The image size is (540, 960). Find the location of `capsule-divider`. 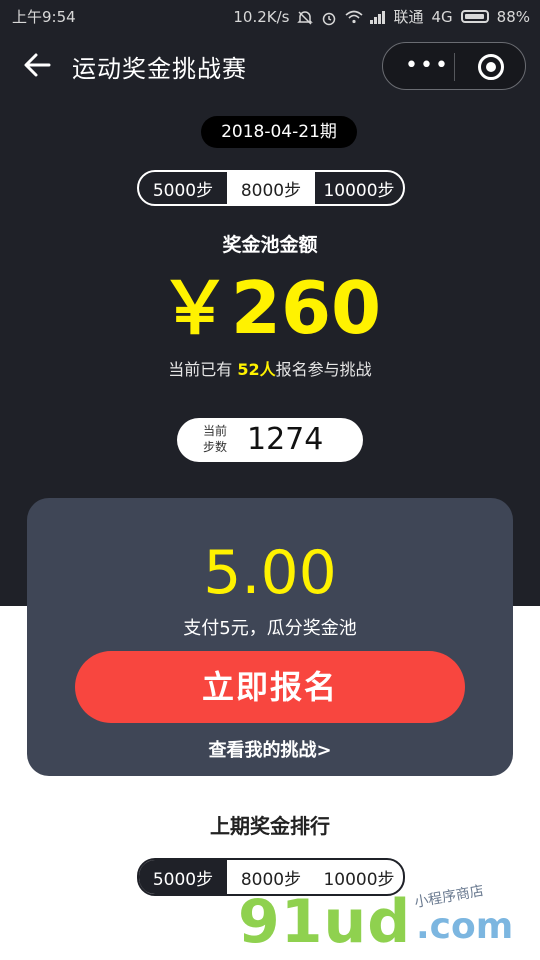

capsule-divider is located at coordinates (454, 67).